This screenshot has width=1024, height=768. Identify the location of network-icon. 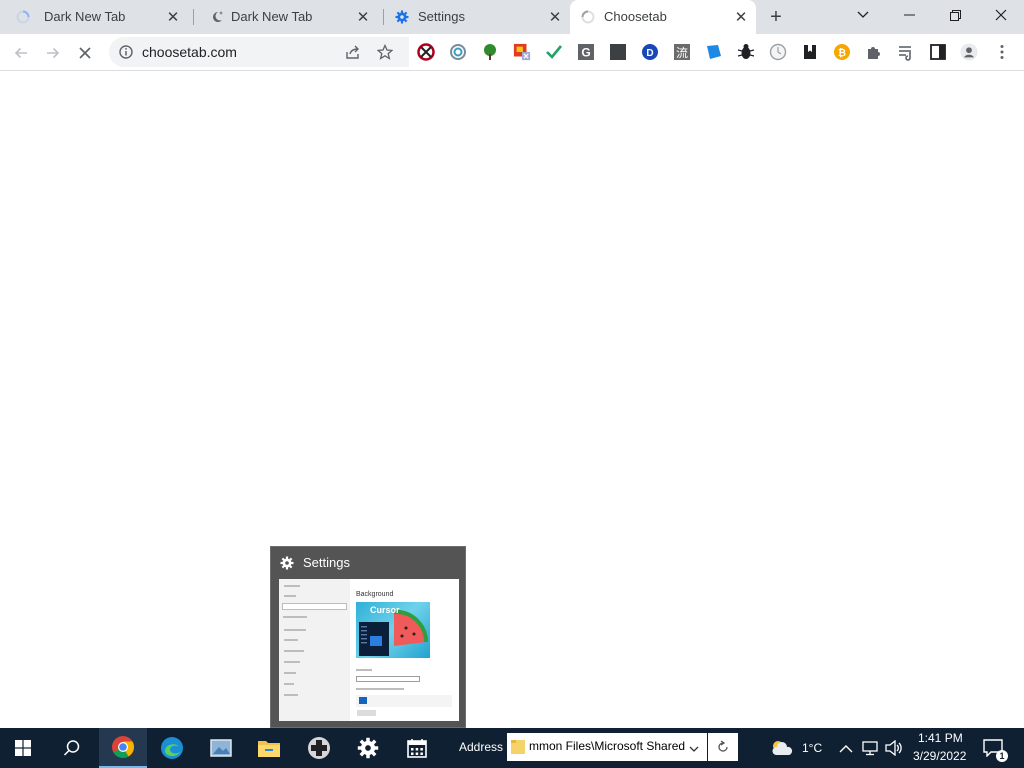
(871, 749).